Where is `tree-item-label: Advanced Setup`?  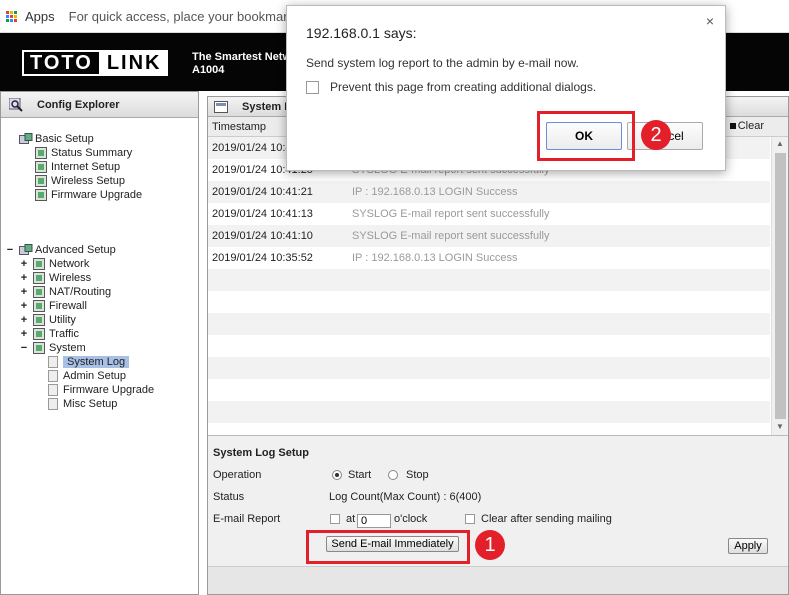
tree-item-label: Advanced Setup is located at coordinates (75, 250).